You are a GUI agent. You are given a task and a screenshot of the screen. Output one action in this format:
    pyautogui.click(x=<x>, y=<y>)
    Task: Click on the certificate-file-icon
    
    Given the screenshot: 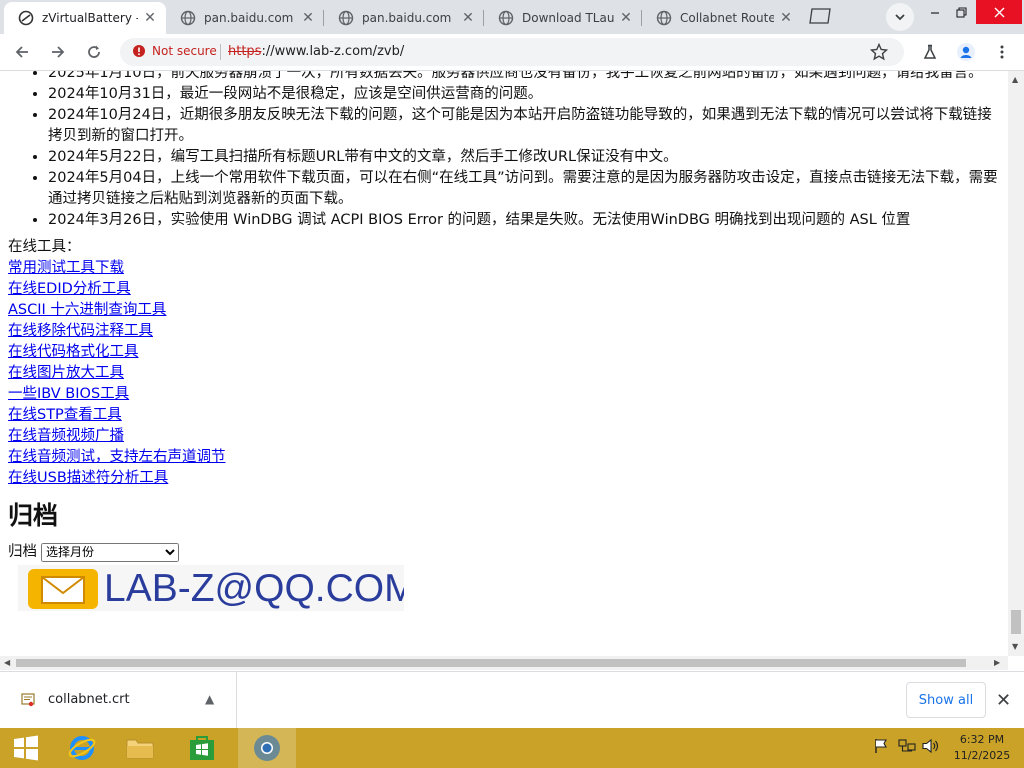 What is the action you would take?
    pyautogui.click(x=28, y=700)
    